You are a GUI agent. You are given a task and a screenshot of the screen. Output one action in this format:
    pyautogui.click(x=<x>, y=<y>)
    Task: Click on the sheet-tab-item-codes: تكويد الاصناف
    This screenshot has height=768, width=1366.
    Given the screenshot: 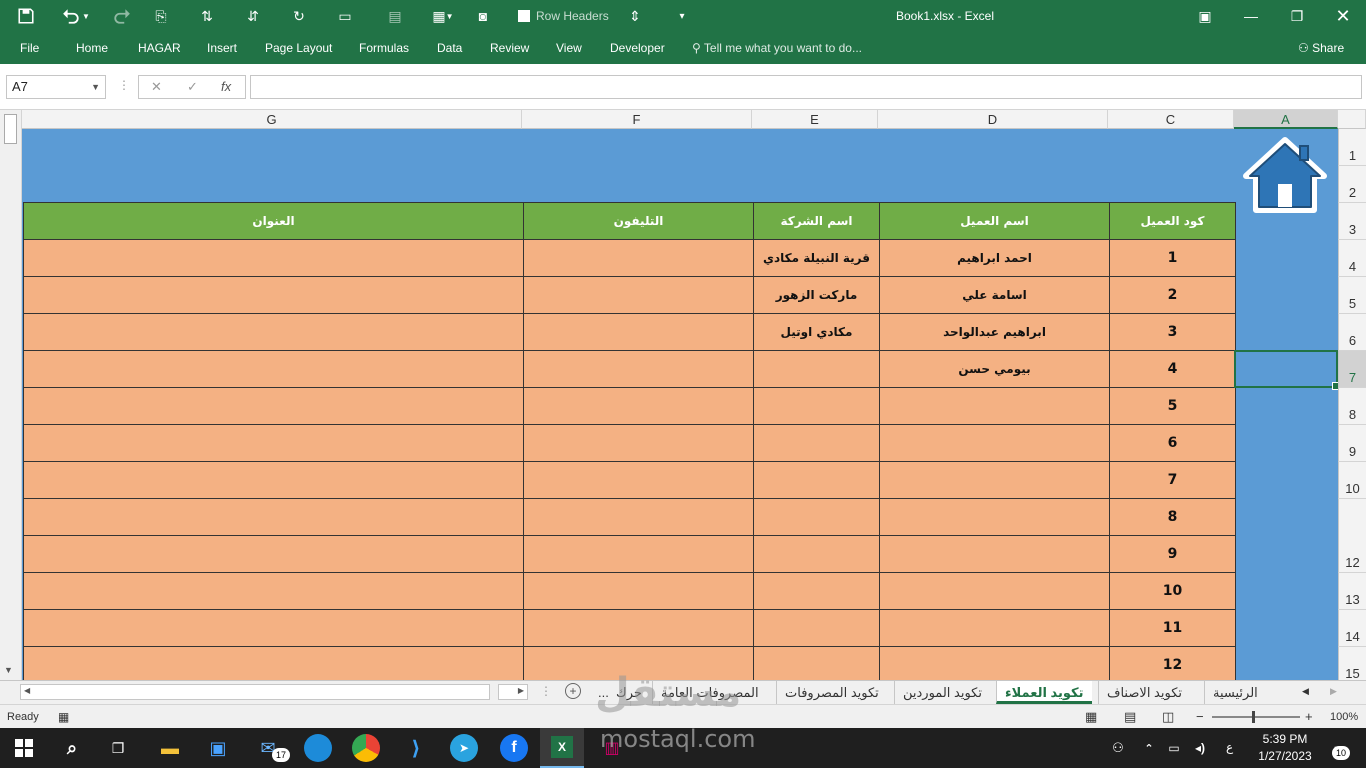 What is the action you would take?
    pyautogui.click(x=1144, y=692)
    